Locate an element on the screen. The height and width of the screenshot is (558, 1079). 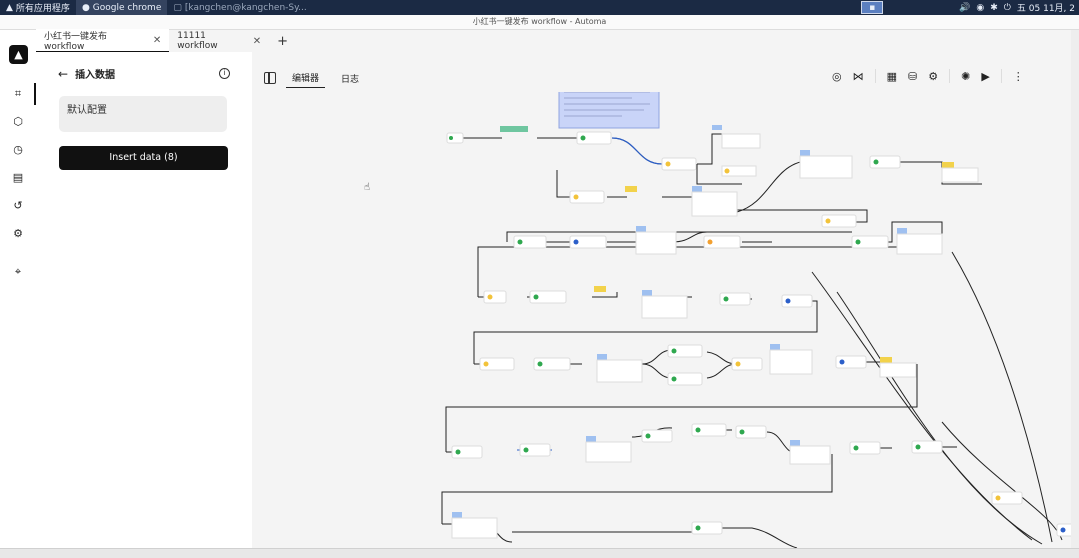
power-icon: ⏻ is located at coordinates (1007, 8).